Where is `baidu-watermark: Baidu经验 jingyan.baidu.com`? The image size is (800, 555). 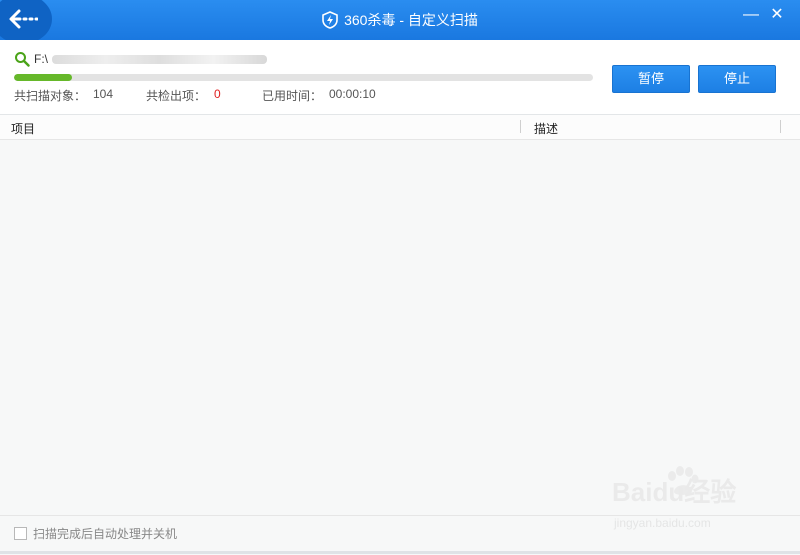
baidu-watermark: Baidu经验 jingyan.baidu.com is located at coordinates (697, 501).